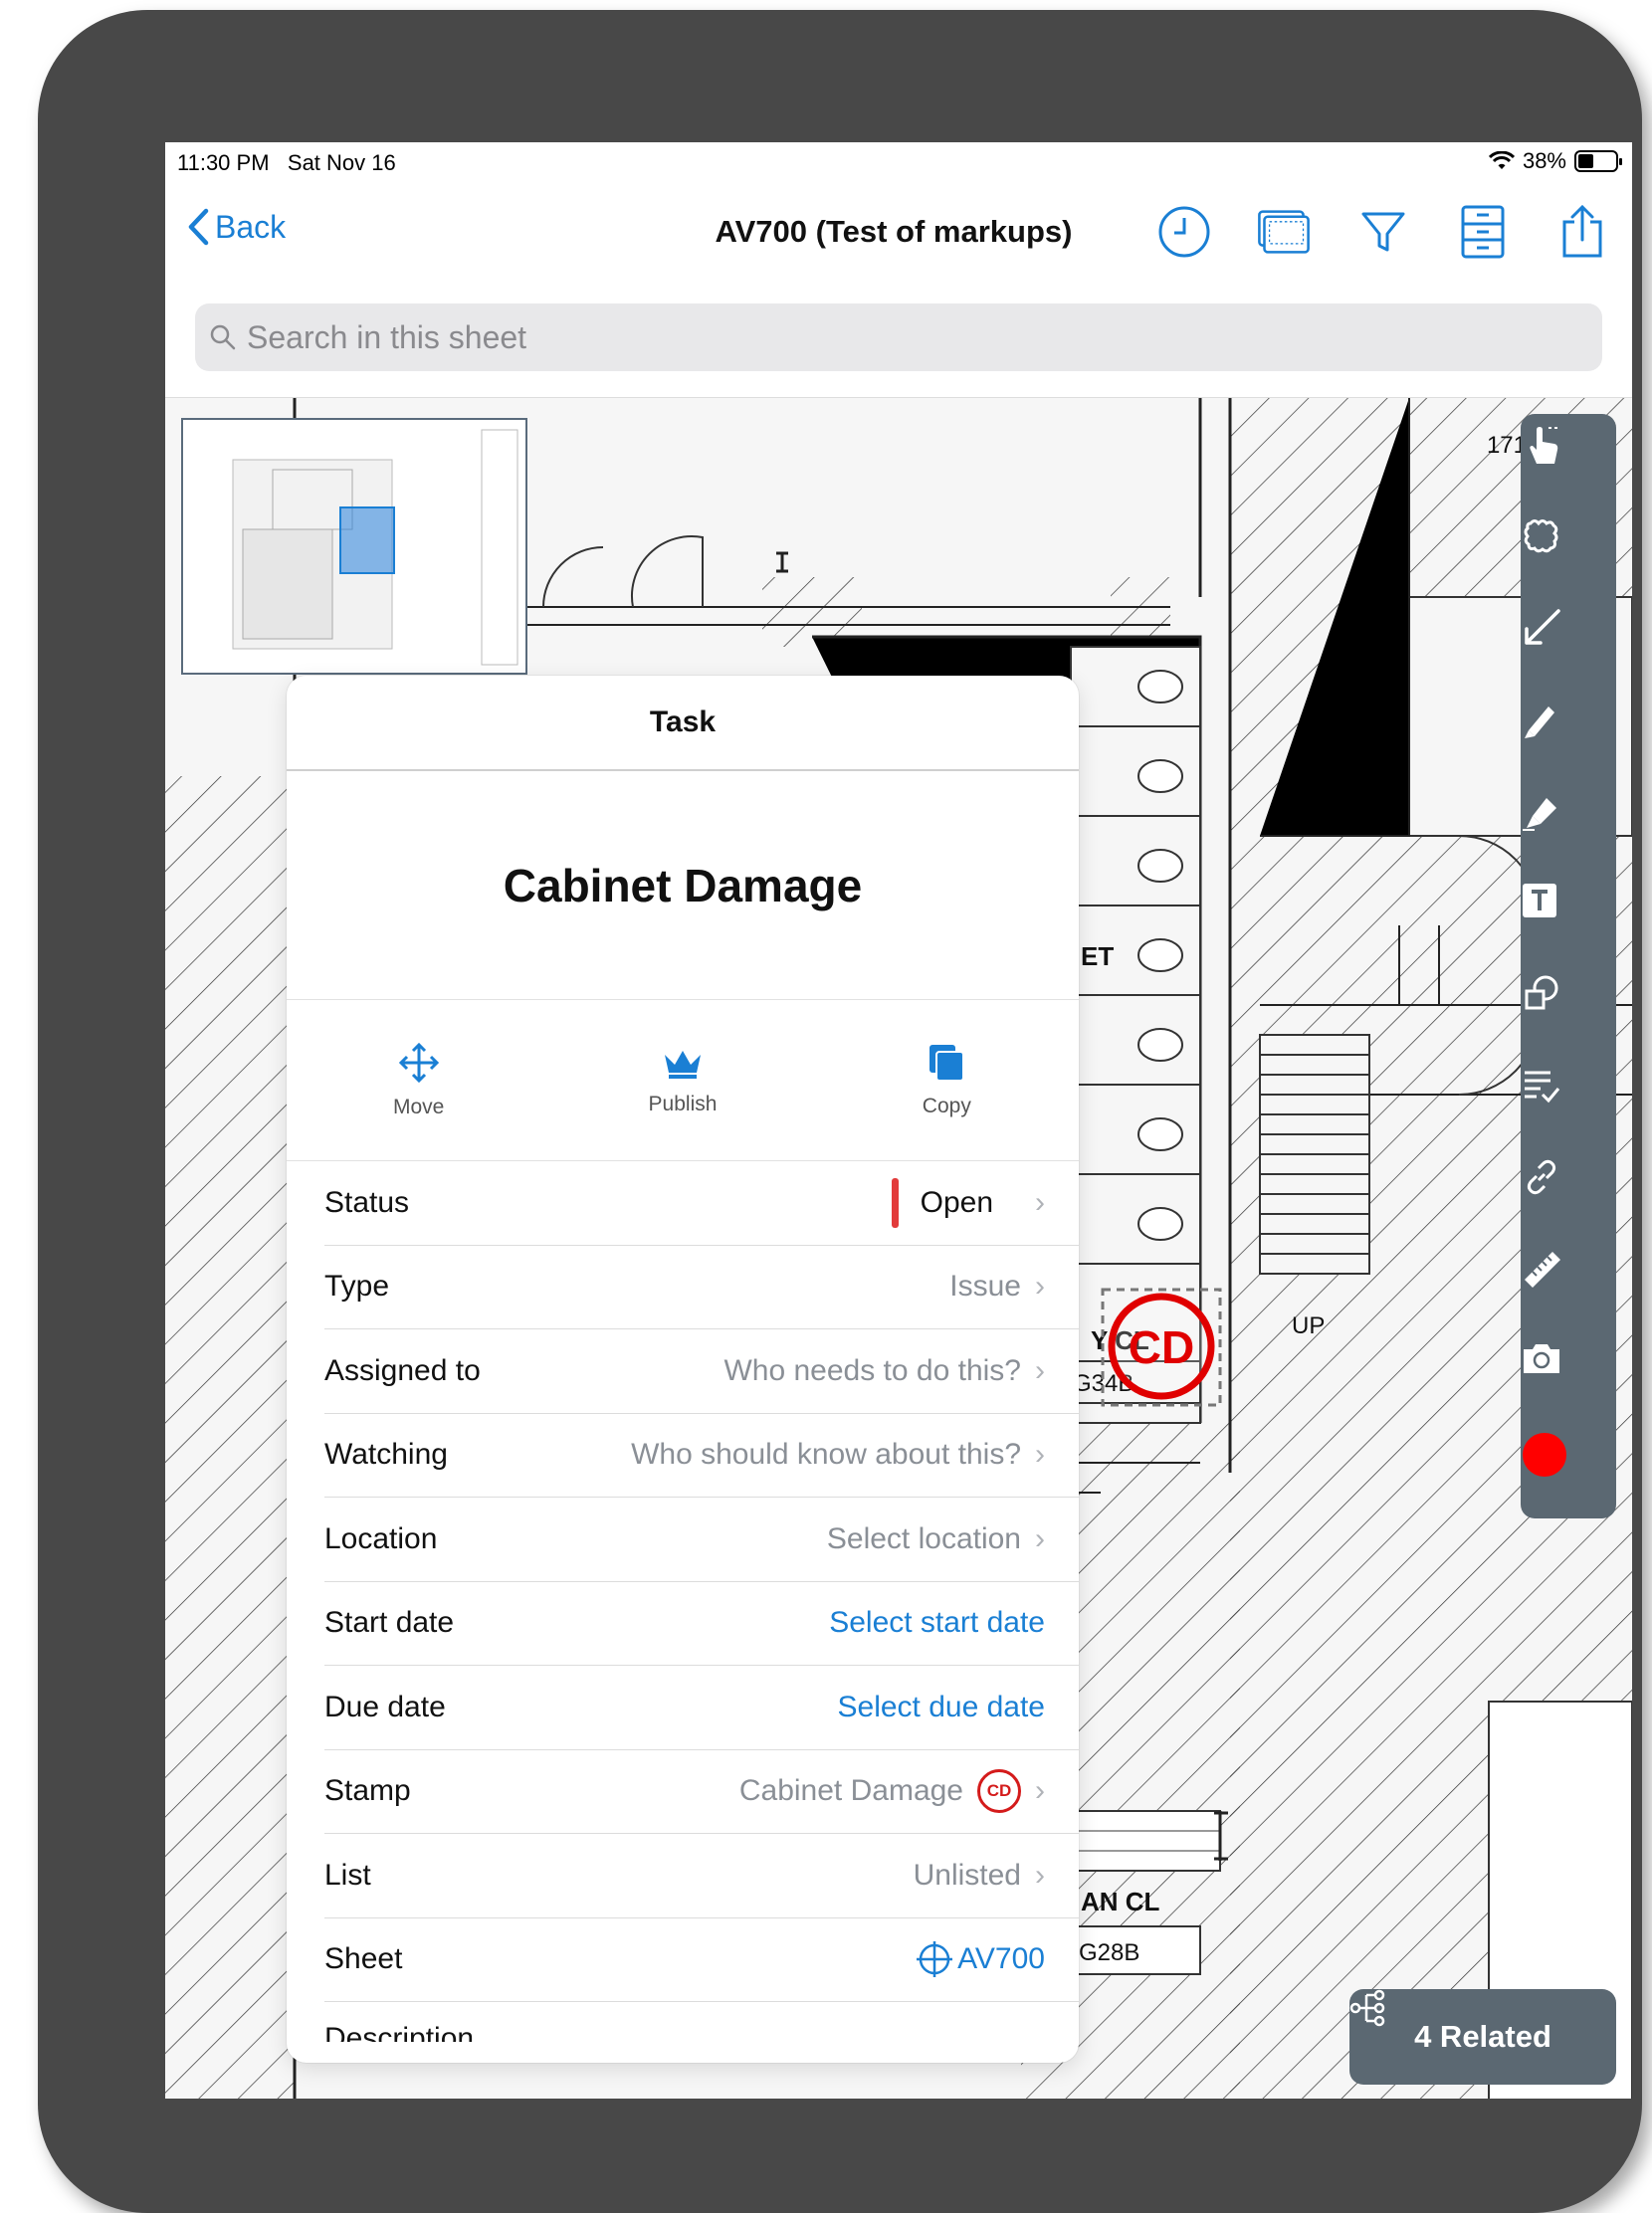  I want to click on nav-icons, so click(1383, 232).